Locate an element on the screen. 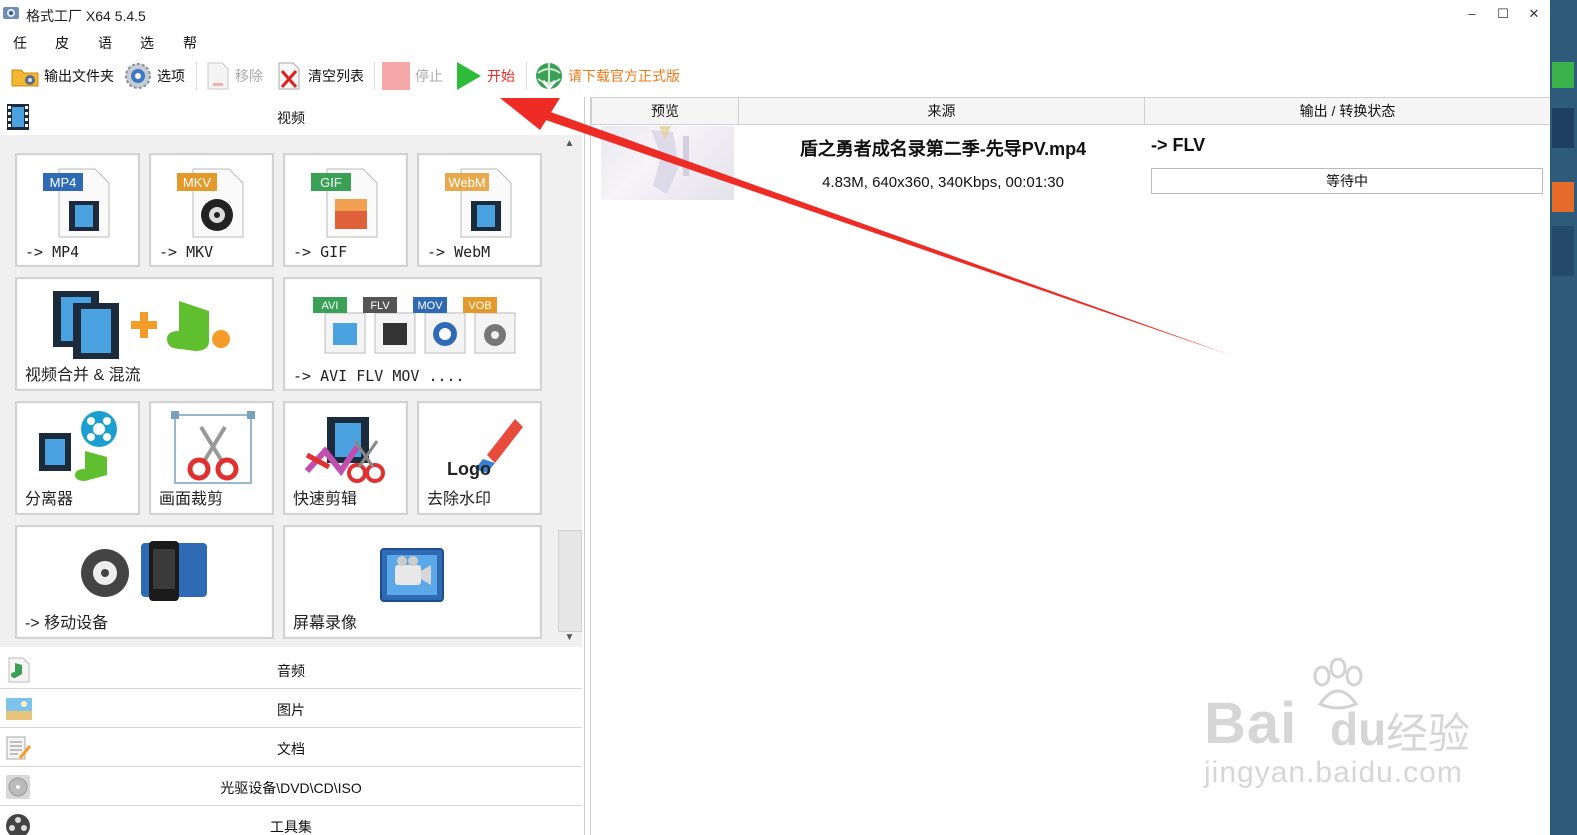 The image size is (1577, 835). remove-label: 移除 is located at coordinates (249, 76).